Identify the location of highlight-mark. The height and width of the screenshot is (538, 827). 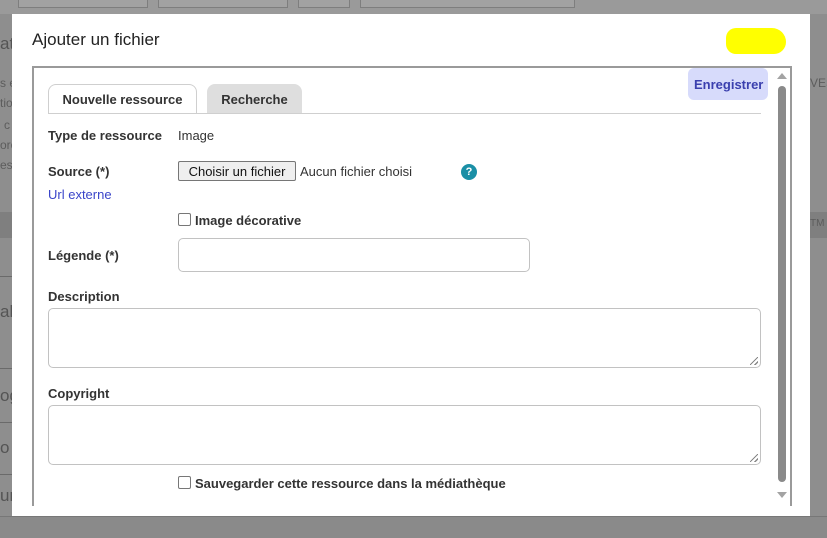
(756, 41).